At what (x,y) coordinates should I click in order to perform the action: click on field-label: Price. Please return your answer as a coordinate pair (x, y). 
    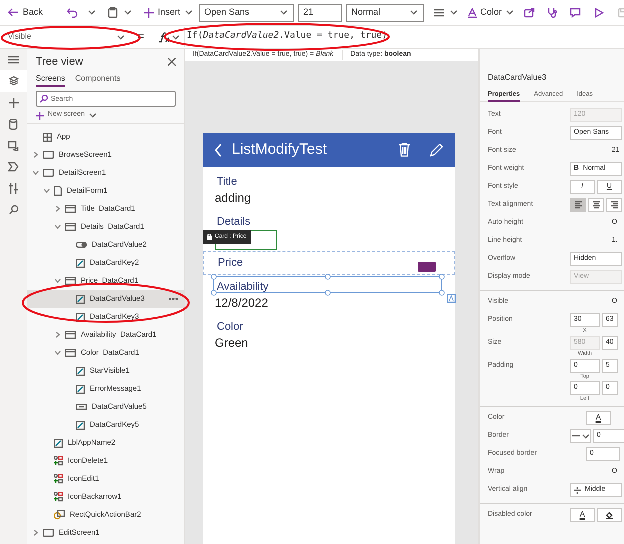
    Looking at the image, I should click on (231, 263).